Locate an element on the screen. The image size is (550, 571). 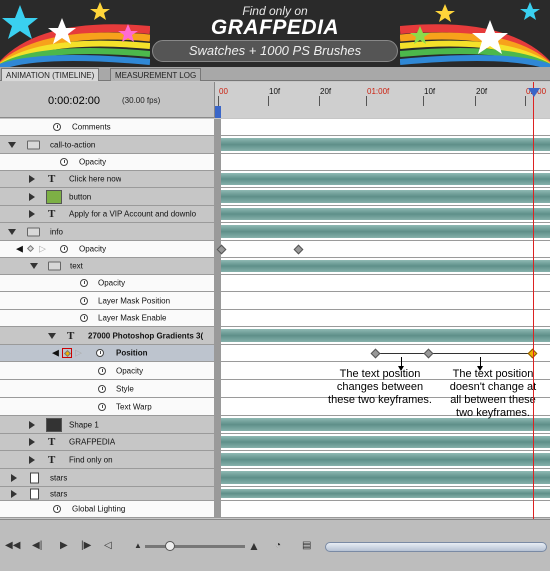
timeline-controls: ◀◀ ◀| ▶ |▶ ◁ ▲ ▲ ◔ ▤ is located at coordinates (275, 545).